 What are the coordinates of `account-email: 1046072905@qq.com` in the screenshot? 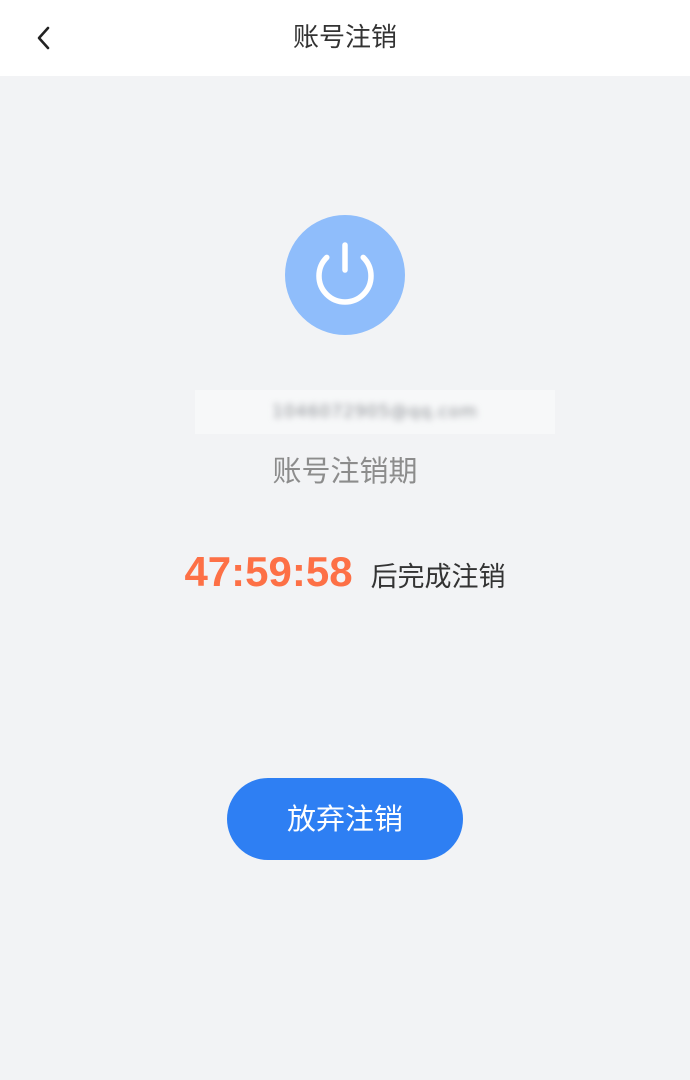 It's located at (375, 412).